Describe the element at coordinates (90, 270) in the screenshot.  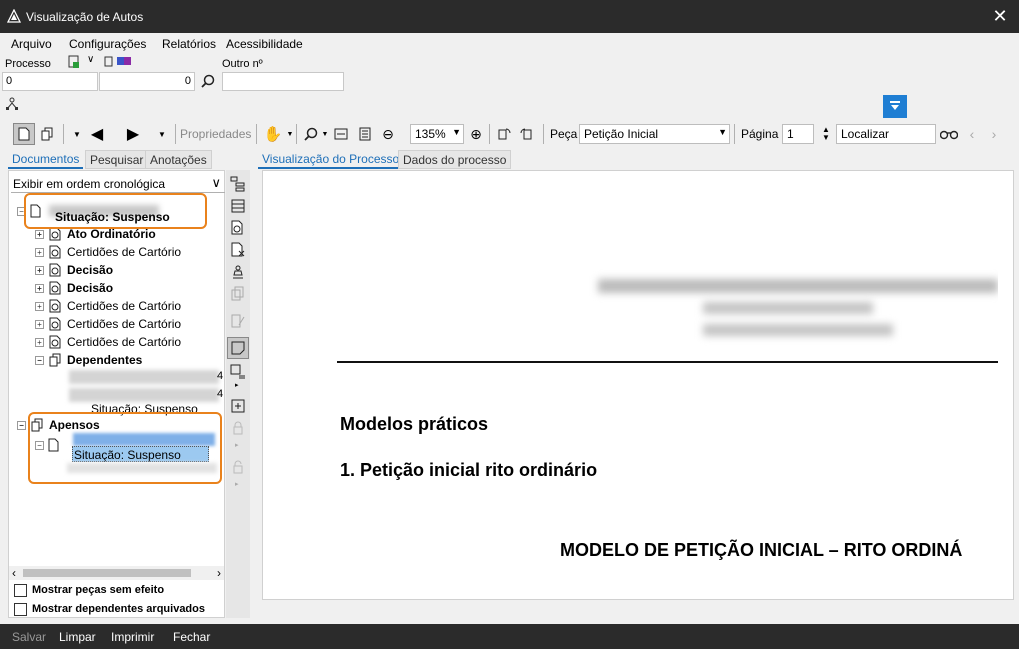
I see `tree-item-label: Decisão` at that location.